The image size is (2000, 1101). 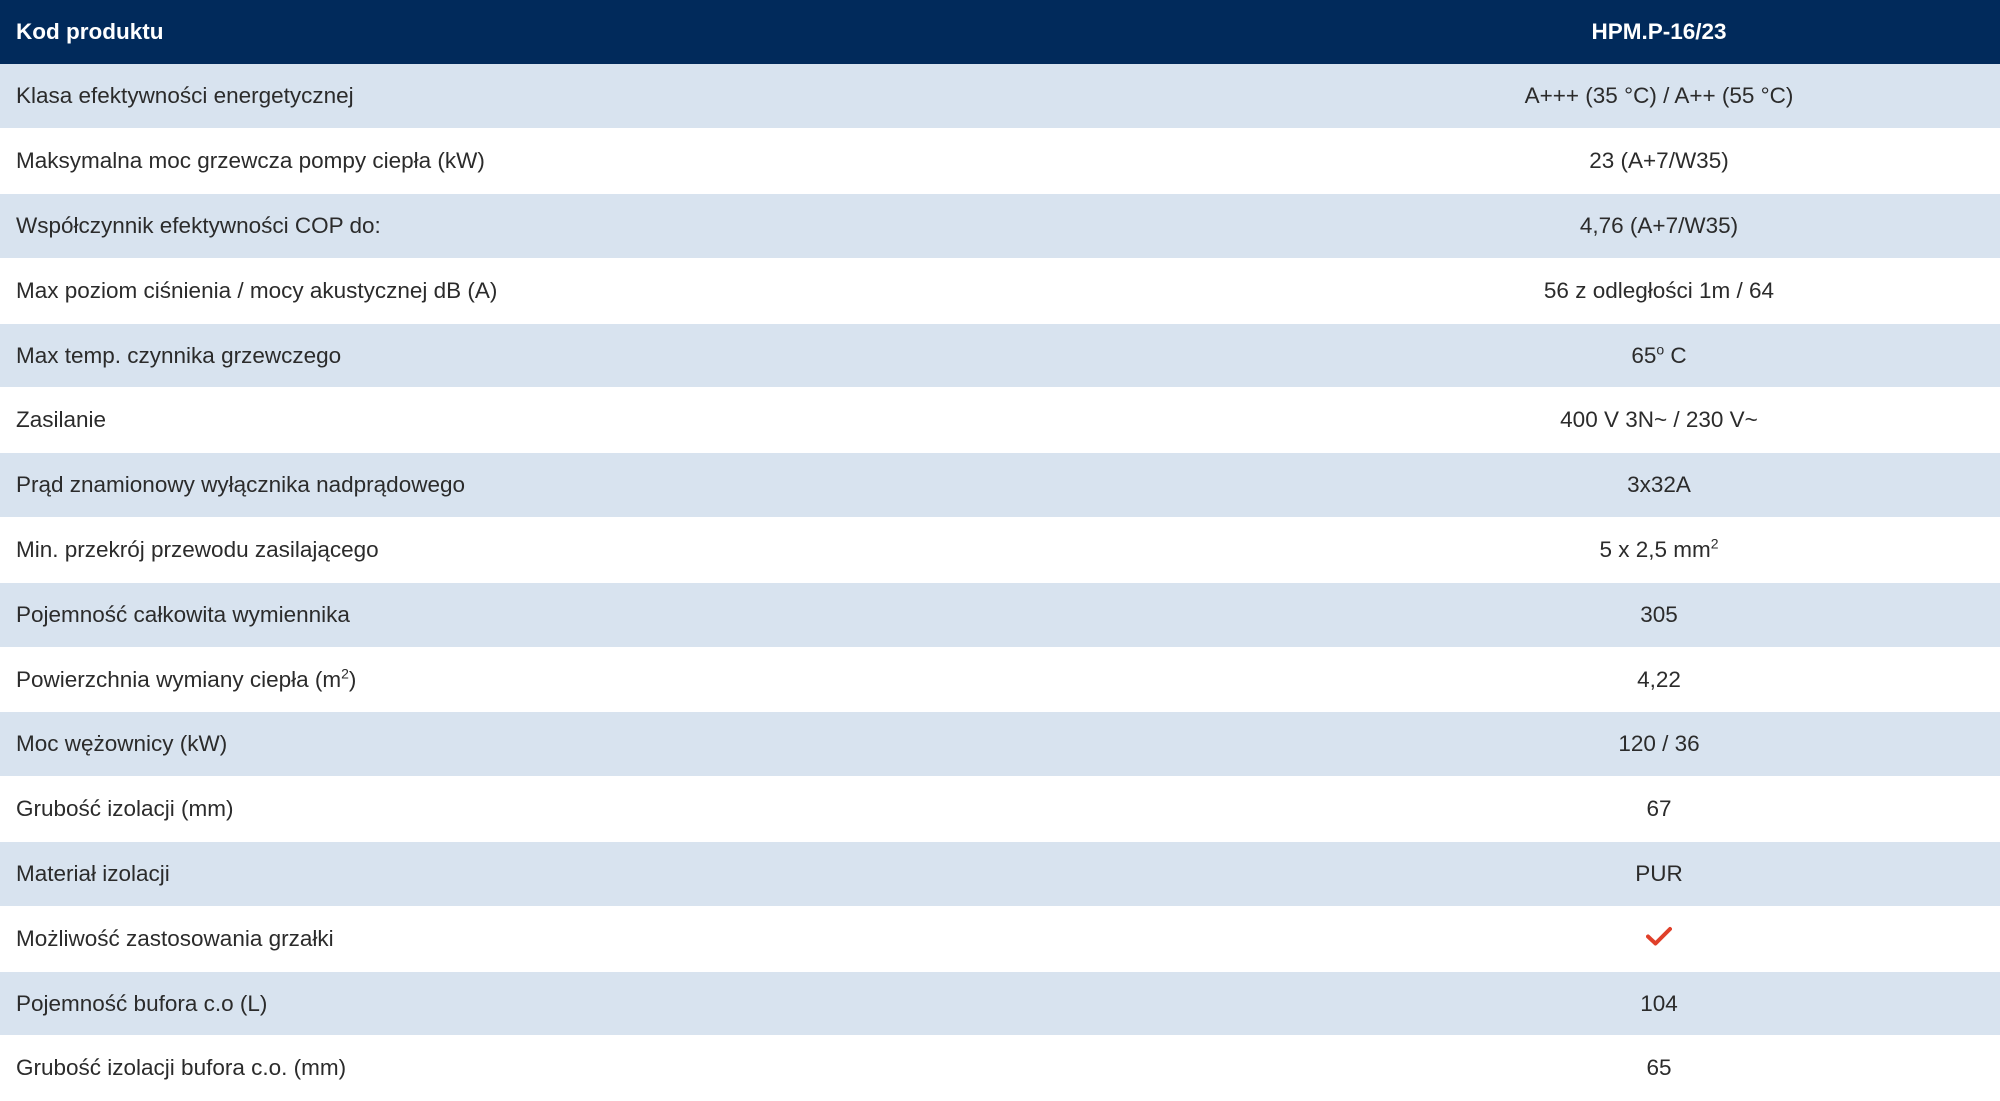 I want to click on table-row: Grubość izolacji bufora c.o. (mm) 65, so click(x=1000, y=1068).